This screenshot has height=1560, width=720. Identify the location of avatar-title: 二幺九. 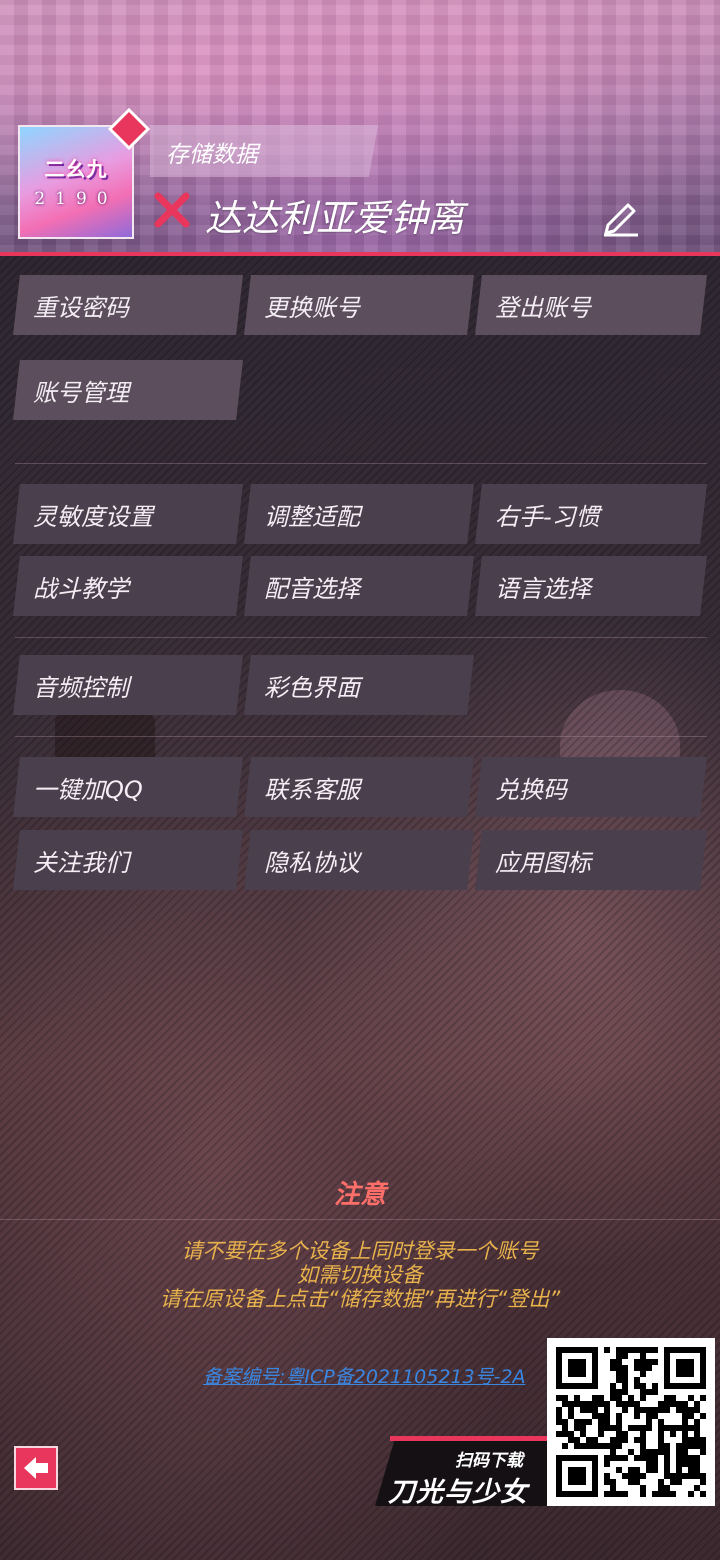
(76, 169).